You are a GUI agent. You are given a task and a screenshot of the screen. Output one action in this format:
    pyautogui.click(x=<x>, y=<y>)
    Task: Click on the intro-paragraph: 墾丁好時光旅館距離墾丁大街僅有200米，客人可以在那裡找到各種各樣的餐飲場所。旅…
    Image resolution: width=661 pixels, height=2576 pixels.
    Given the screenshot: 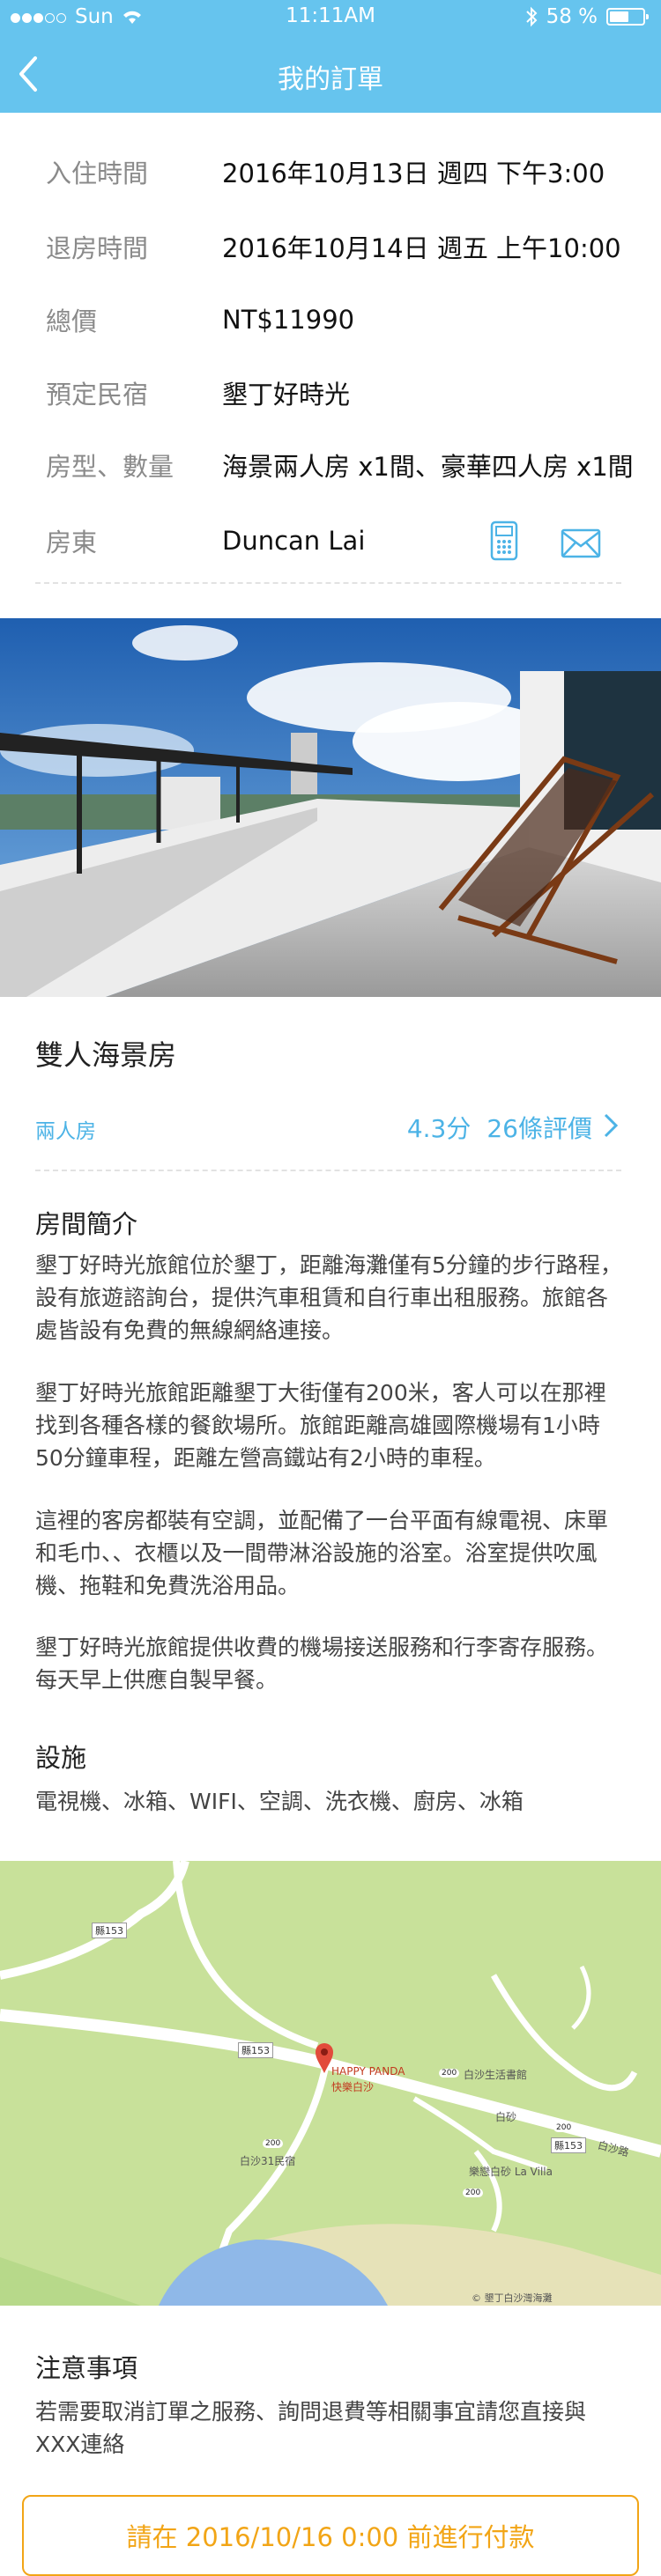 What is the action you would take?
    pyautogui.click(x=320, y=1425)
    